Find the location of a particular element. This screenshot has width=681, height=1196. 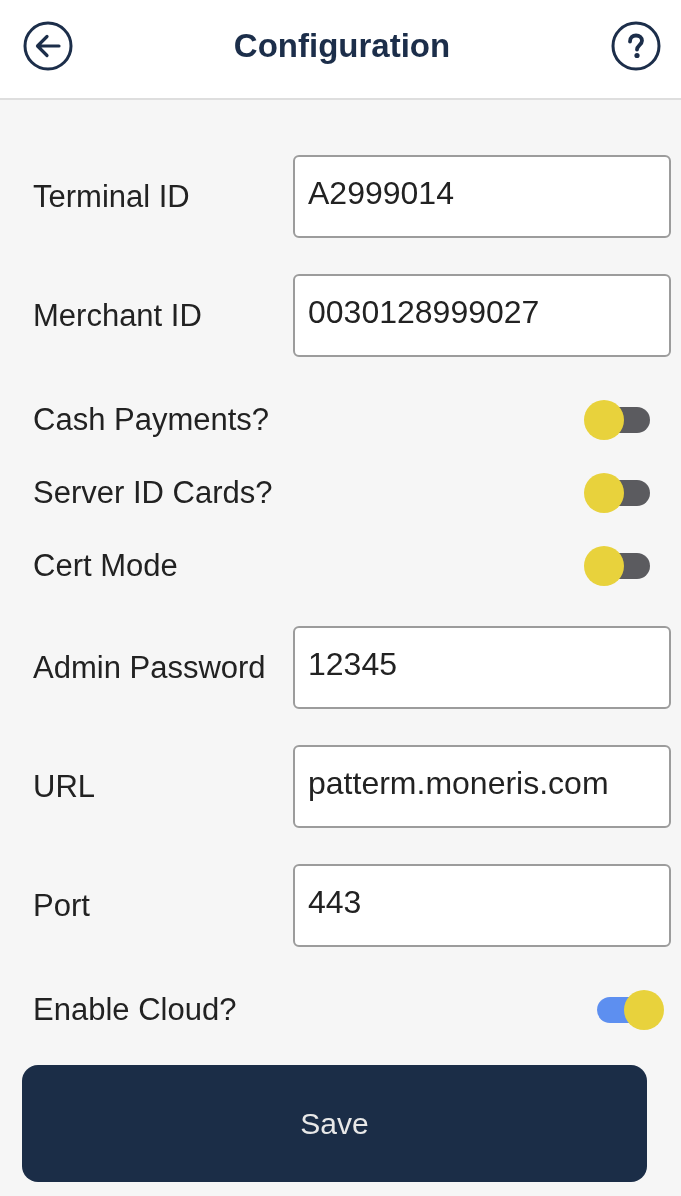

input-field: patterm.moneris.com is located at coordinates (482, 786).